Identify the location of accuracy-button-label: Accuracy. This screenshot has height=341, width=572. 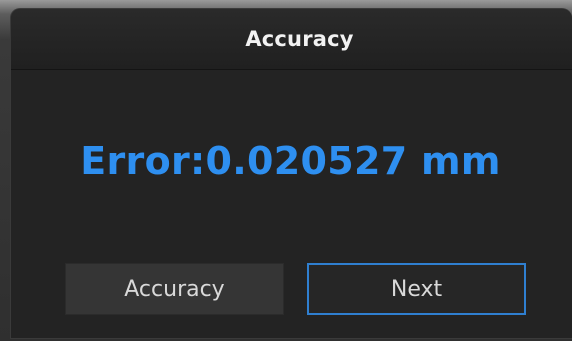
(174, 289).